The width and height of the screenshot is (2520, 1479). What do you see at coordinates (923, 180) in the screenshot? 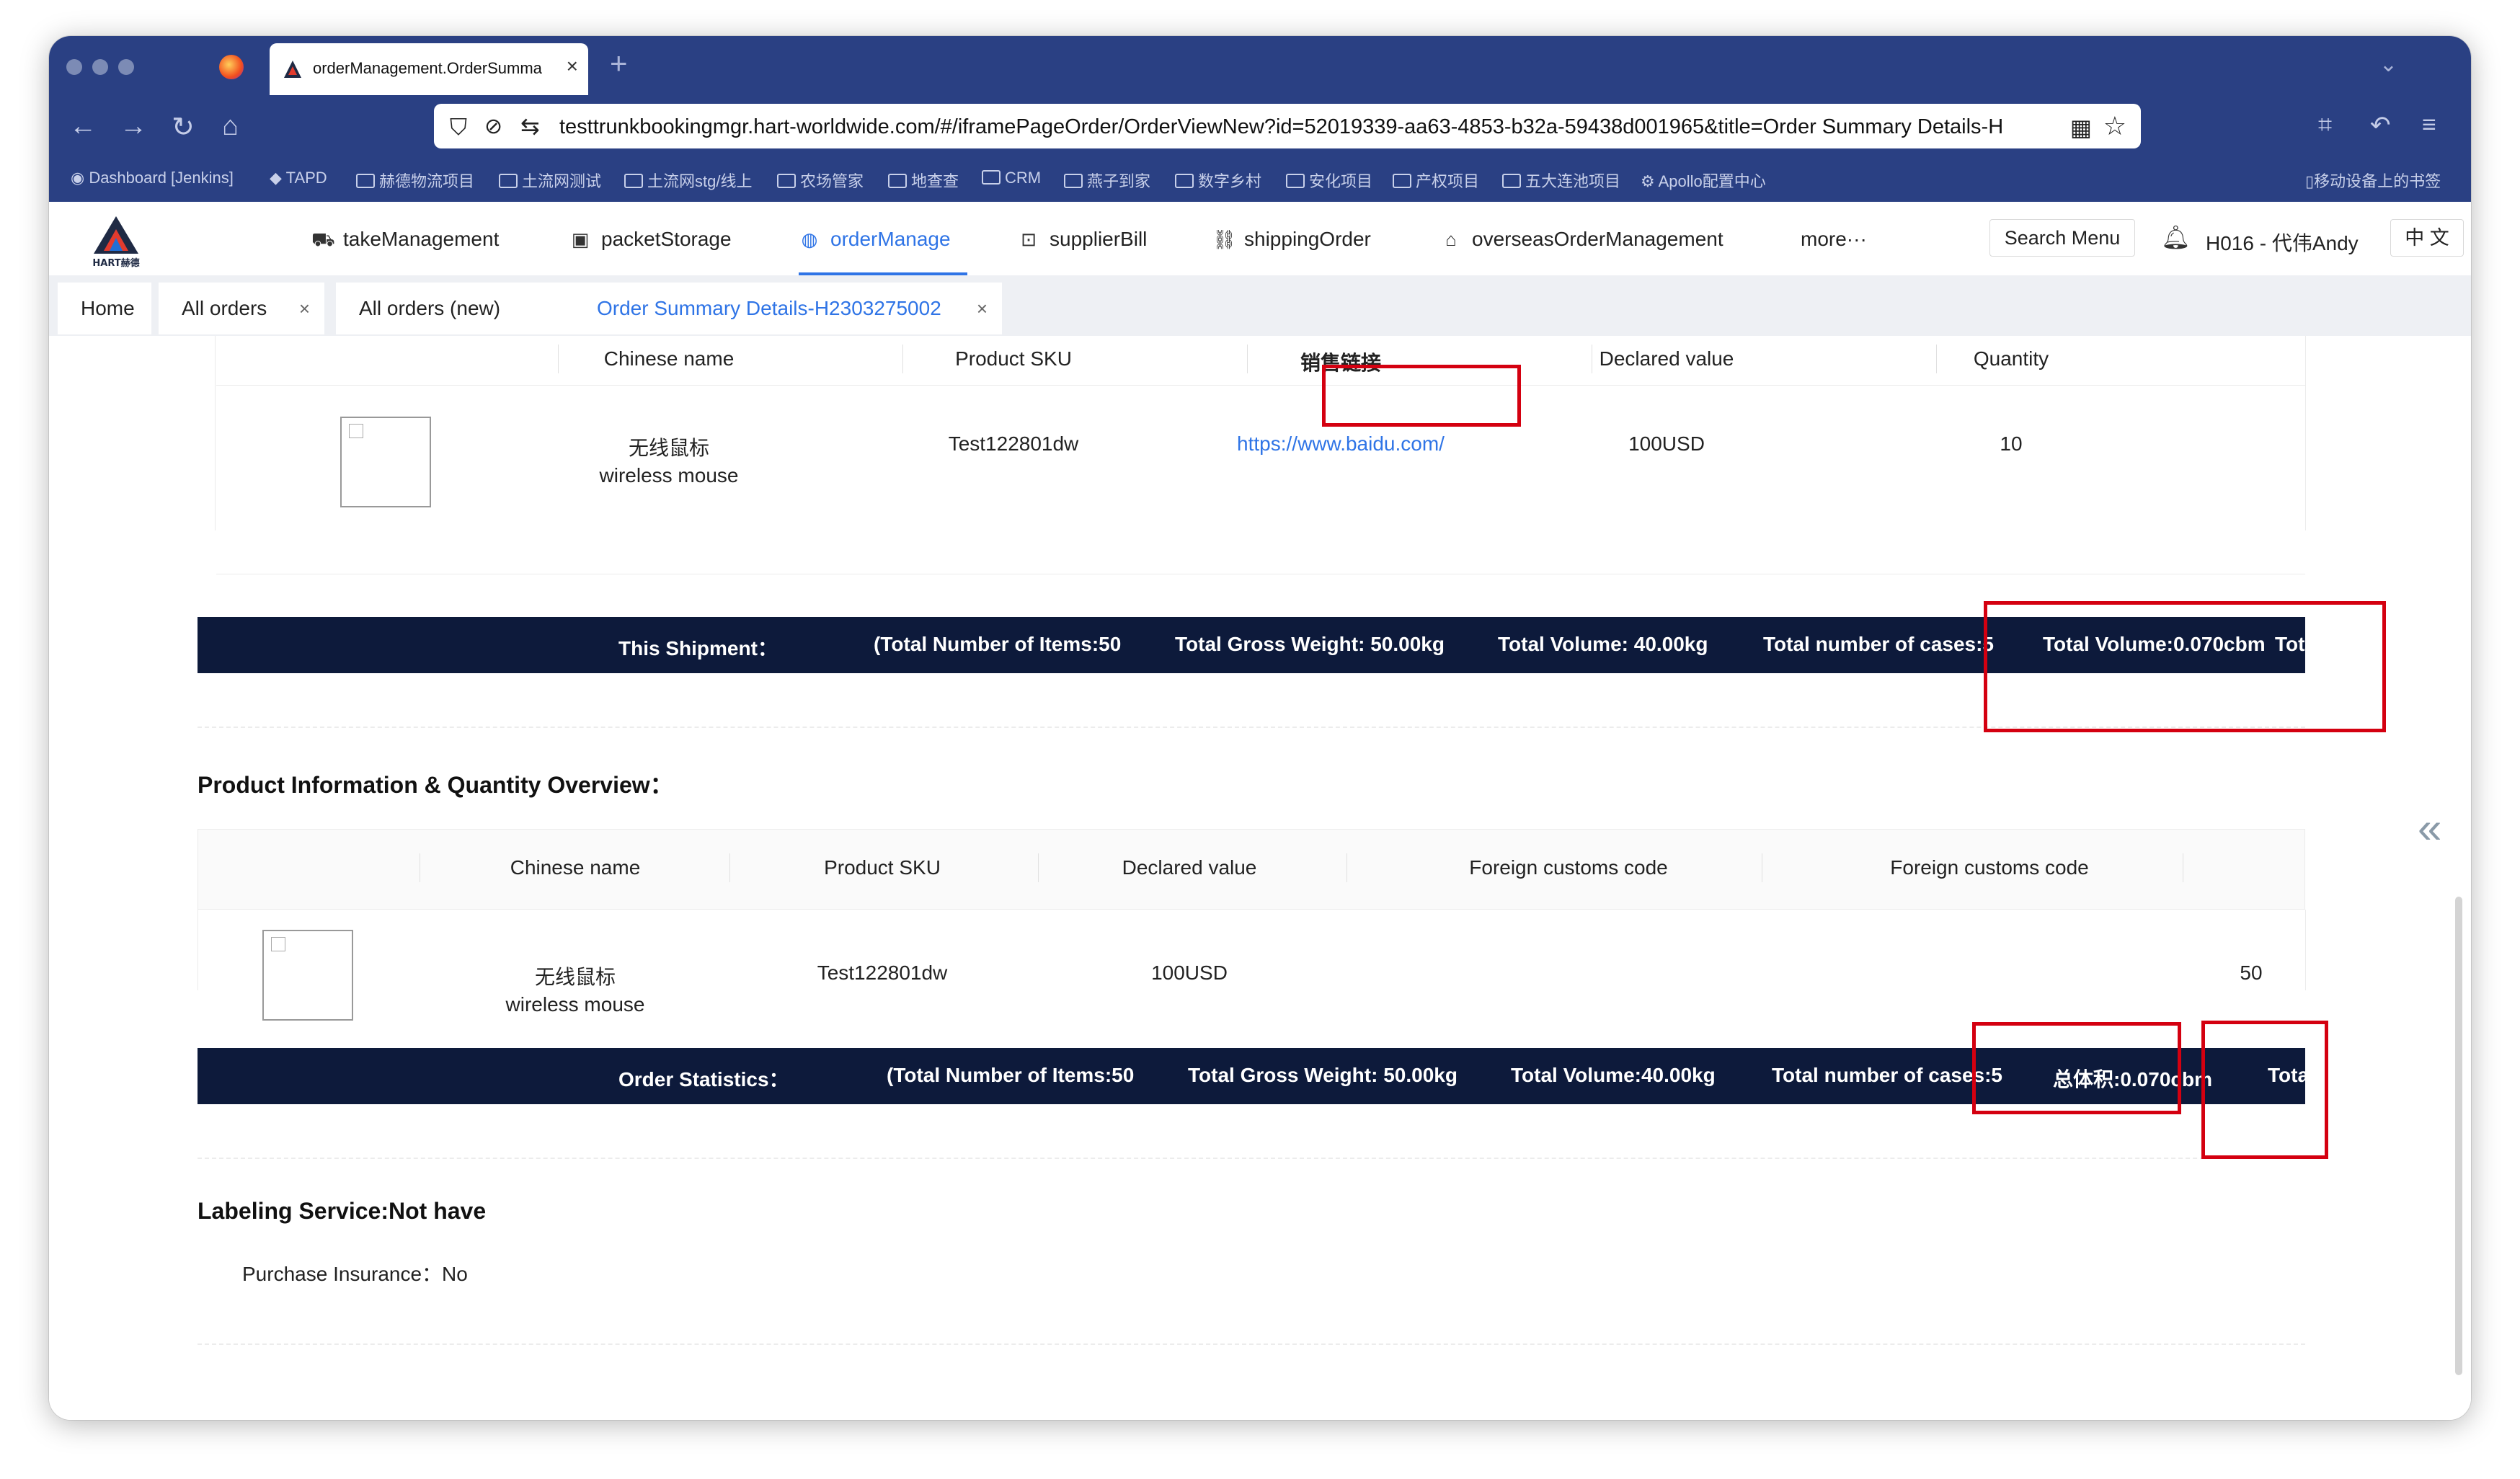
I see `bookmark-item: 地查查` at bounding box center [923, 180].